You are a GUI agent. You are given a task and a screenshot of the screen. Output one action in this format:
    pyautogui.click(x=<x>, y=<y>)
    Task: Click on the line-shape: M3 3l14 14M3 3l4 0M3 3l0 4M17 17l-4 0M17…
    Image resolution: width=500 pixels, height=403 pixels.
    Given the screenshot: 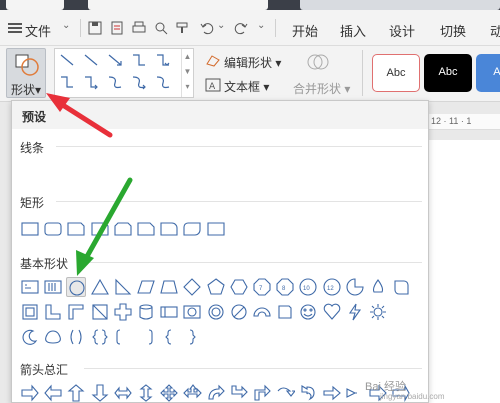 What is the action you would take?
    pyautogui.click(x=76, y=167)
    